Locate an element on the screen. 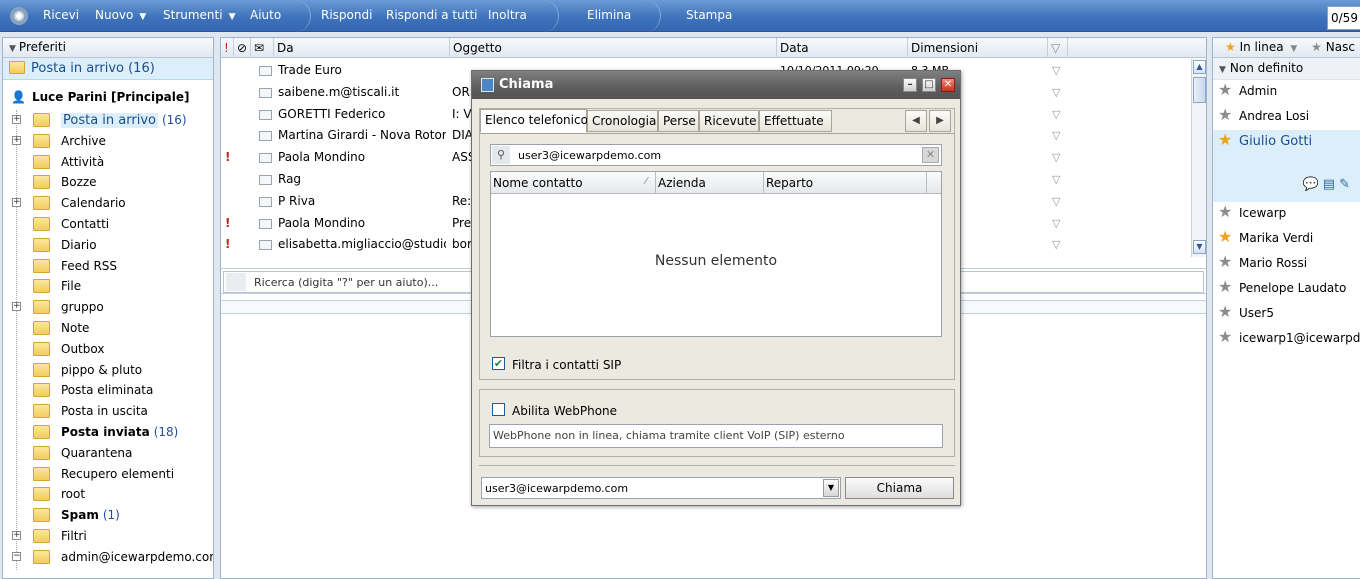 The width and height of the screenshot is (1360, 579). folder-item: Bozze is located at coordinates (108, 182).